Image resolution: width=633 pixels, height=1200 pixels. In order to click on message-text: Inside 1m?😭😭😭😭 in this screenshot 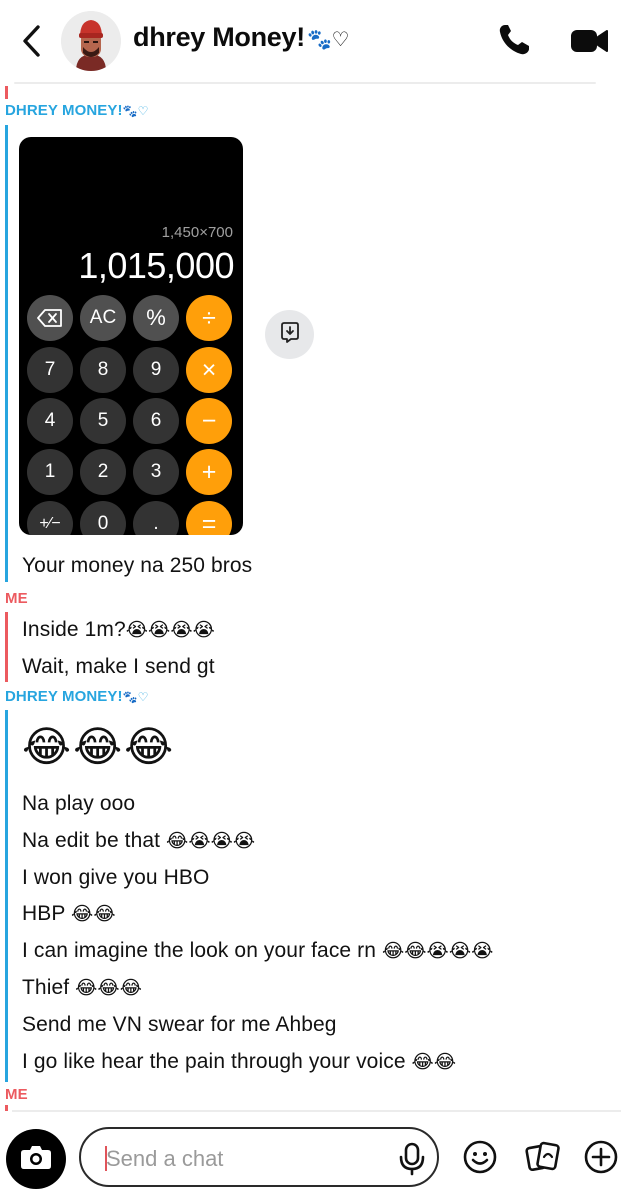, I will do `click(118, 630)`.